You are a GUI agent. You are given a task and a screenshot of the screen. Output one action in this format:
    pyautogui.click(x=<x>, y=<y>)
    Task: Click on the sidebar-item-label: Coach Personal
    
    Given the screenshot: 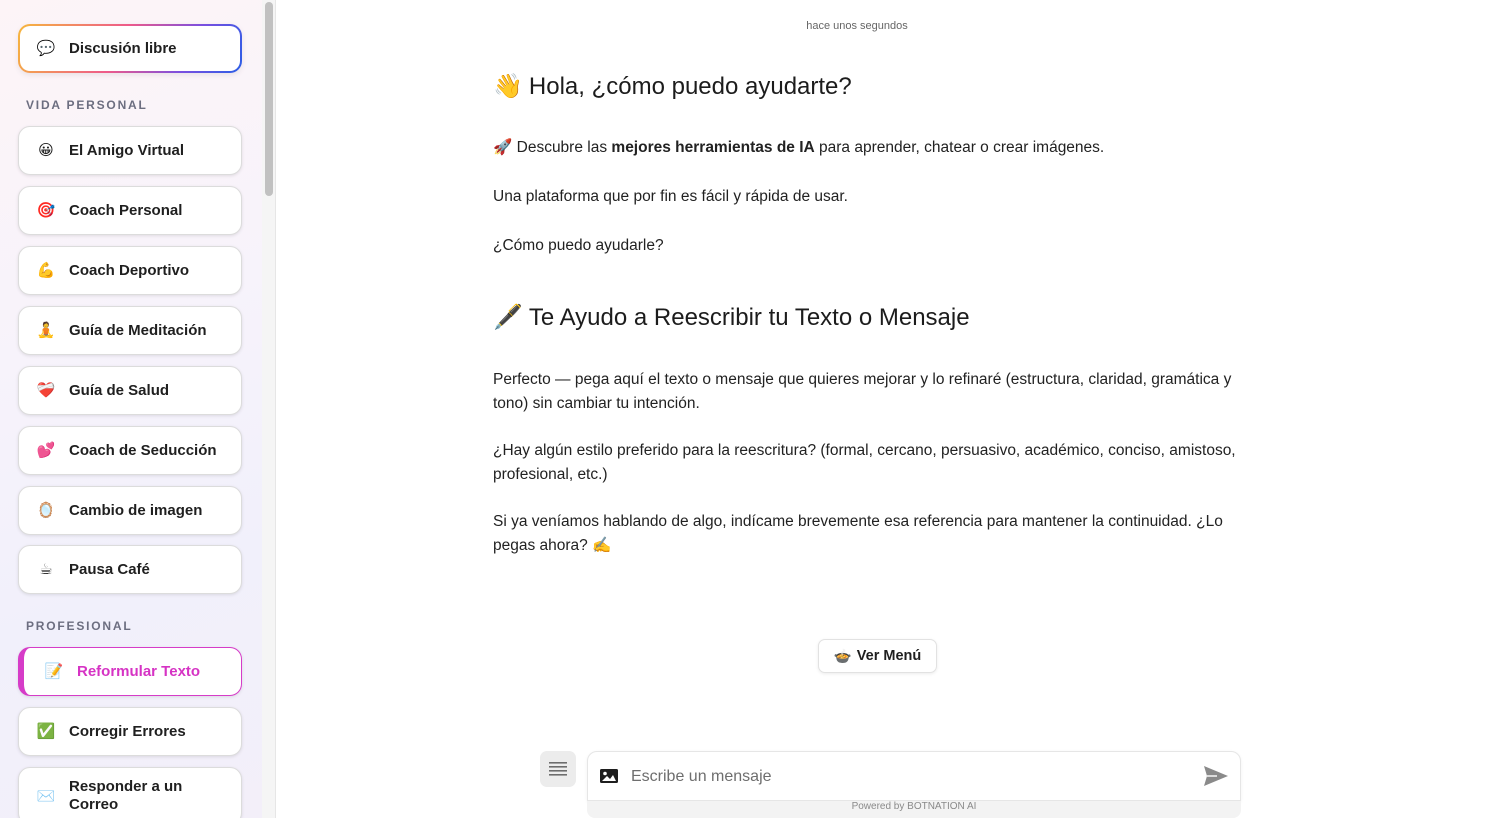 What is the action you would take?
    pyautogui.click(x=126, y=210)
    